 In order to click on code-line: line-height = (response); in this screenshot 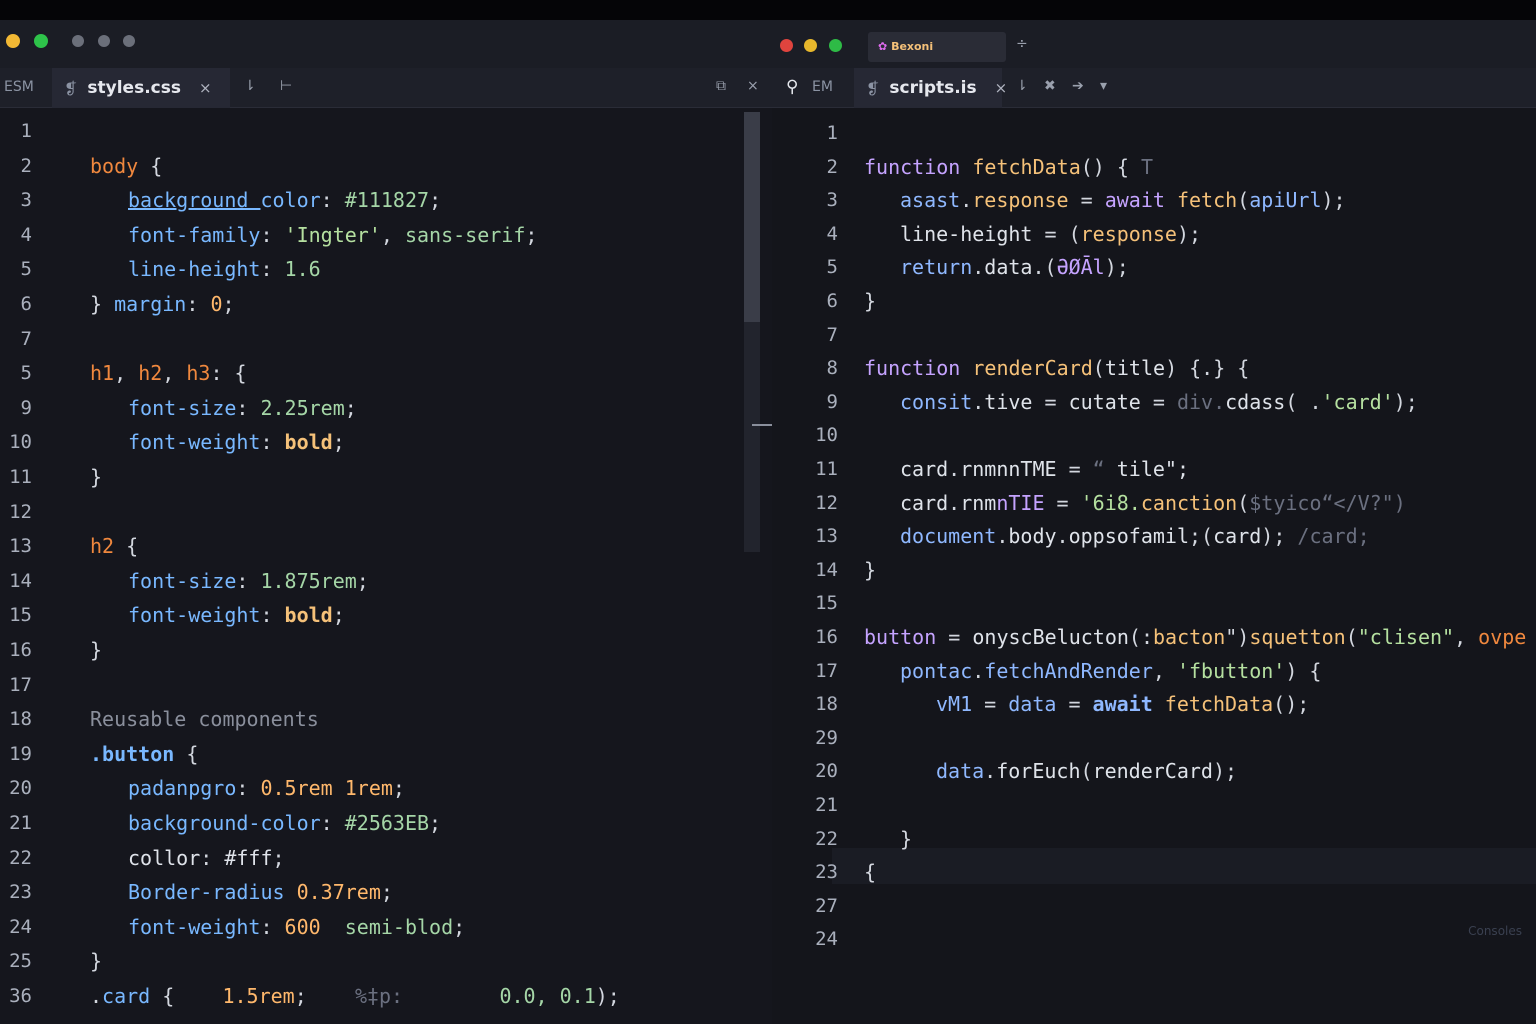, I will do `click(1050, 234)`.